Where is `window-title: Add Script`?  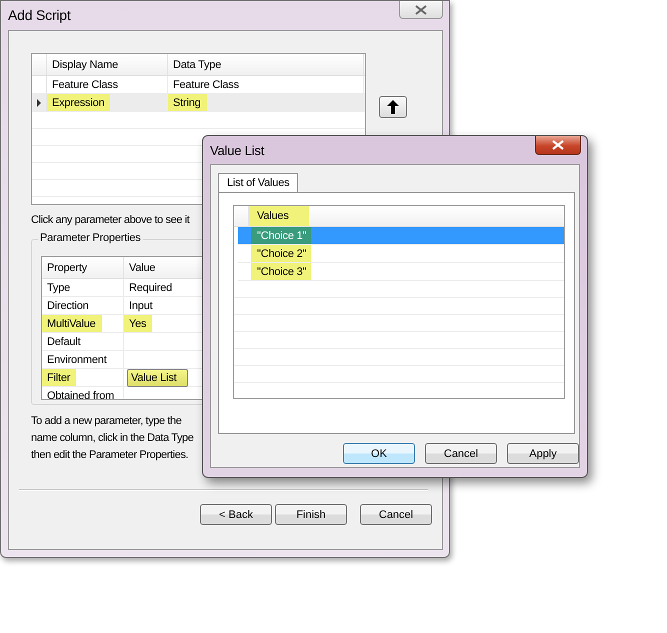
window-title: Add Script is located at coordinates (39, 14).